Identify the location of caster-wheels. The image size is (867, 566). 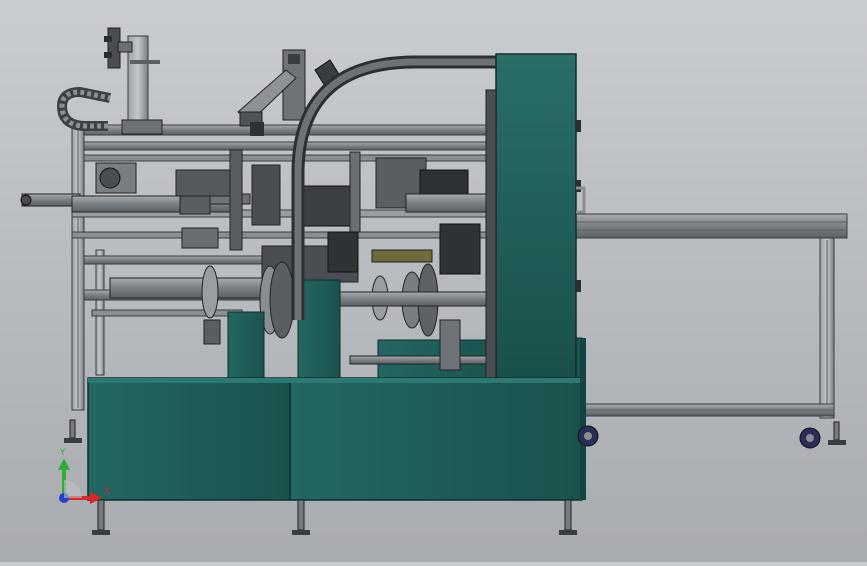
(699, 437).